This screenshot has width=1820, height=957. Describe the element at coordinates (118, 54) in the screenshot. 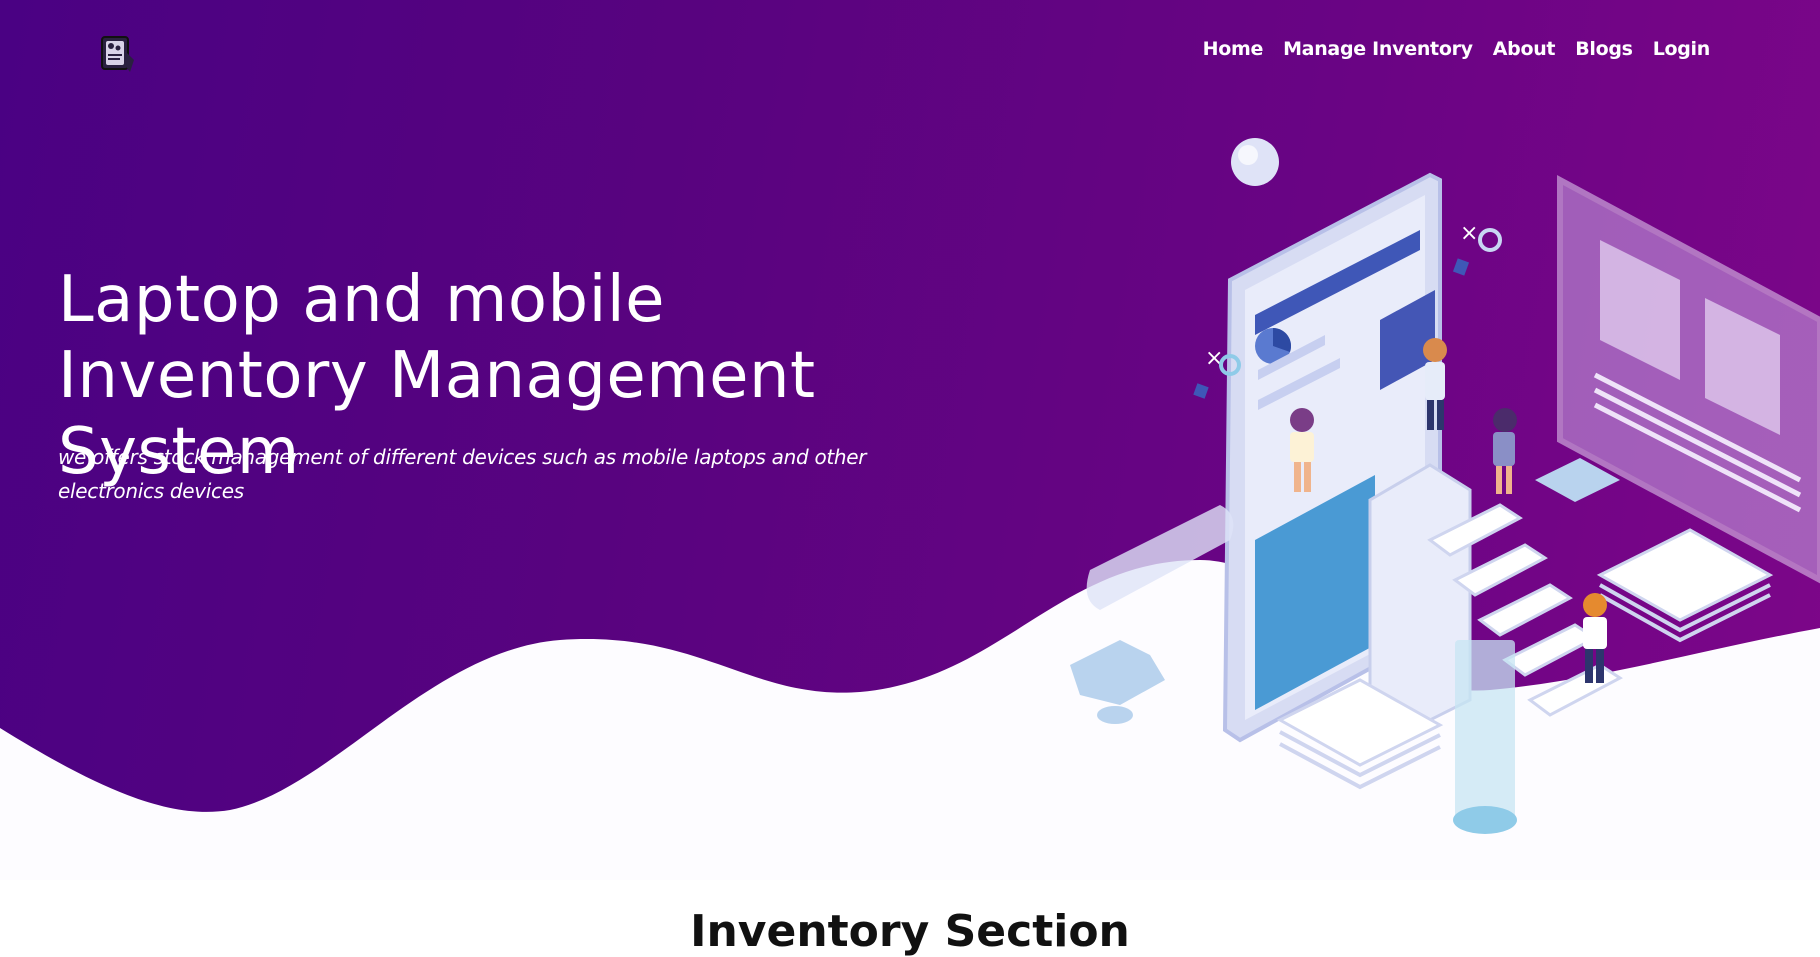

I see `inventory-logo-icon` at that location.